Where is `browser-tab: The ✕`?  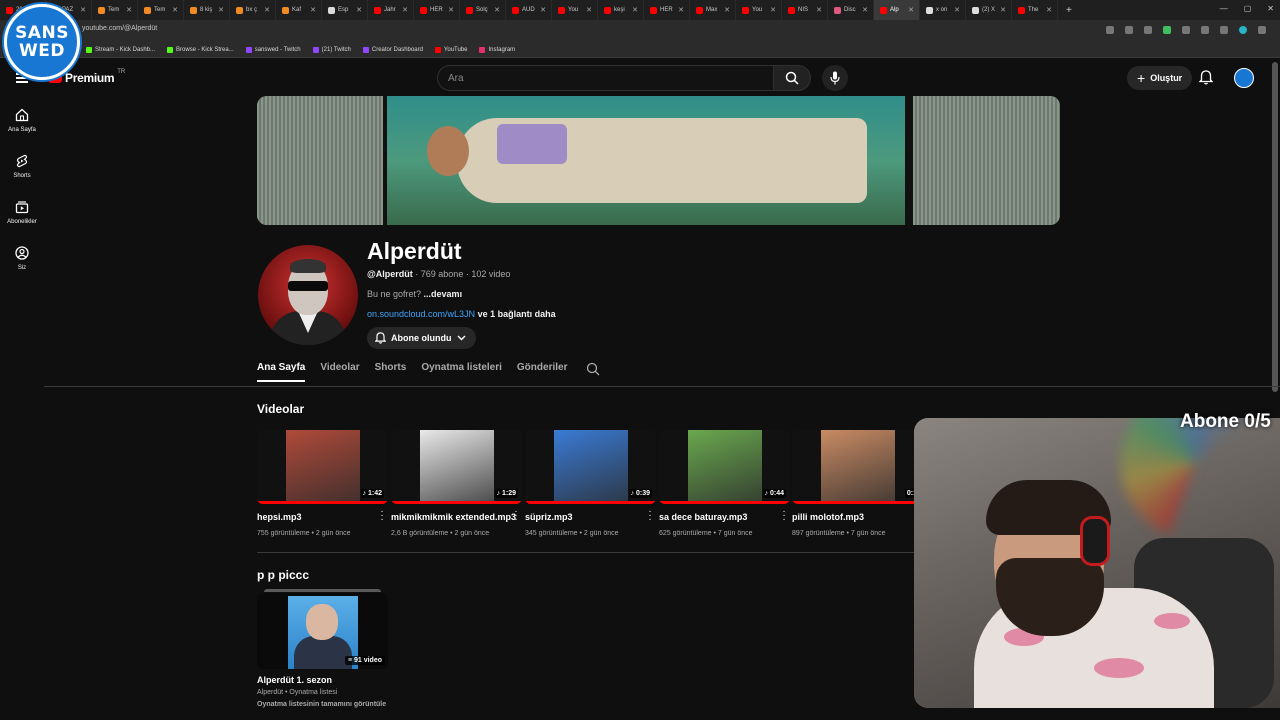 browser-tab: The ✕ is located at coordinates (1035, 10).